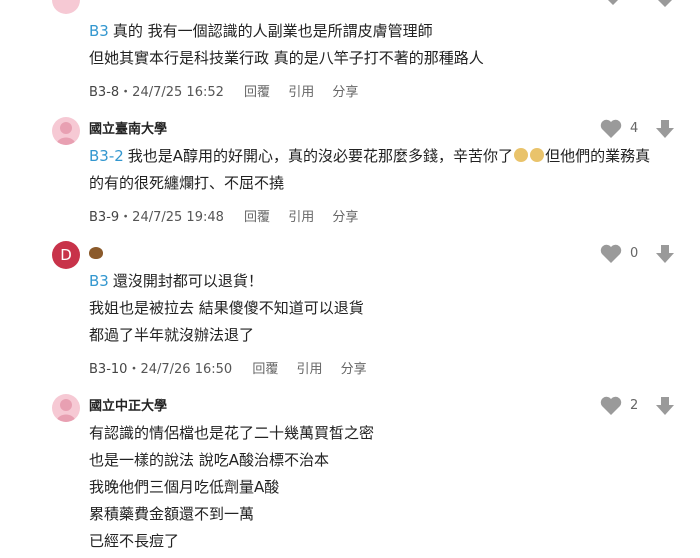 The width and height of the screenshot is (700, 558). What do you see at coordinates (640, 130) in the screenshot?
I see `reaction-bar: 4` at bounding box center [640, 130].